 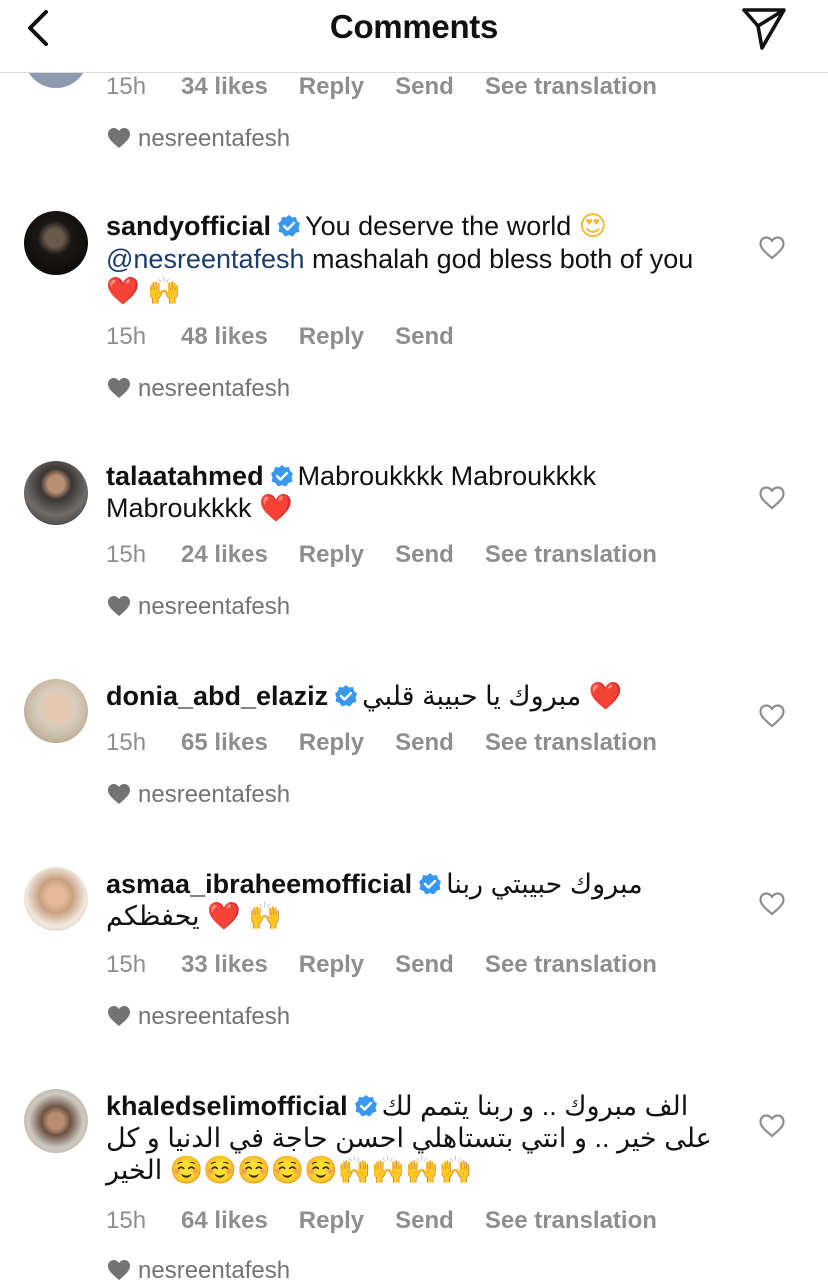 I want to click on mention-link: @nesreentafesh, so click(x=205, y=259).